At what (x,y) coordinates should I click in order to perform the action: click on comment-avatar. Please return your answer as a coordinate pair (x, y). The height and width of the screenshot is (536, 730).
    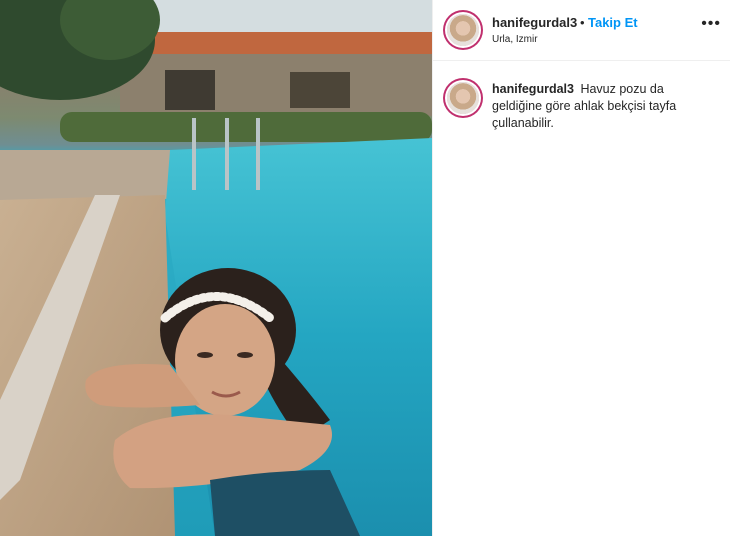
    Looking at the image, I should click on (463, 98).